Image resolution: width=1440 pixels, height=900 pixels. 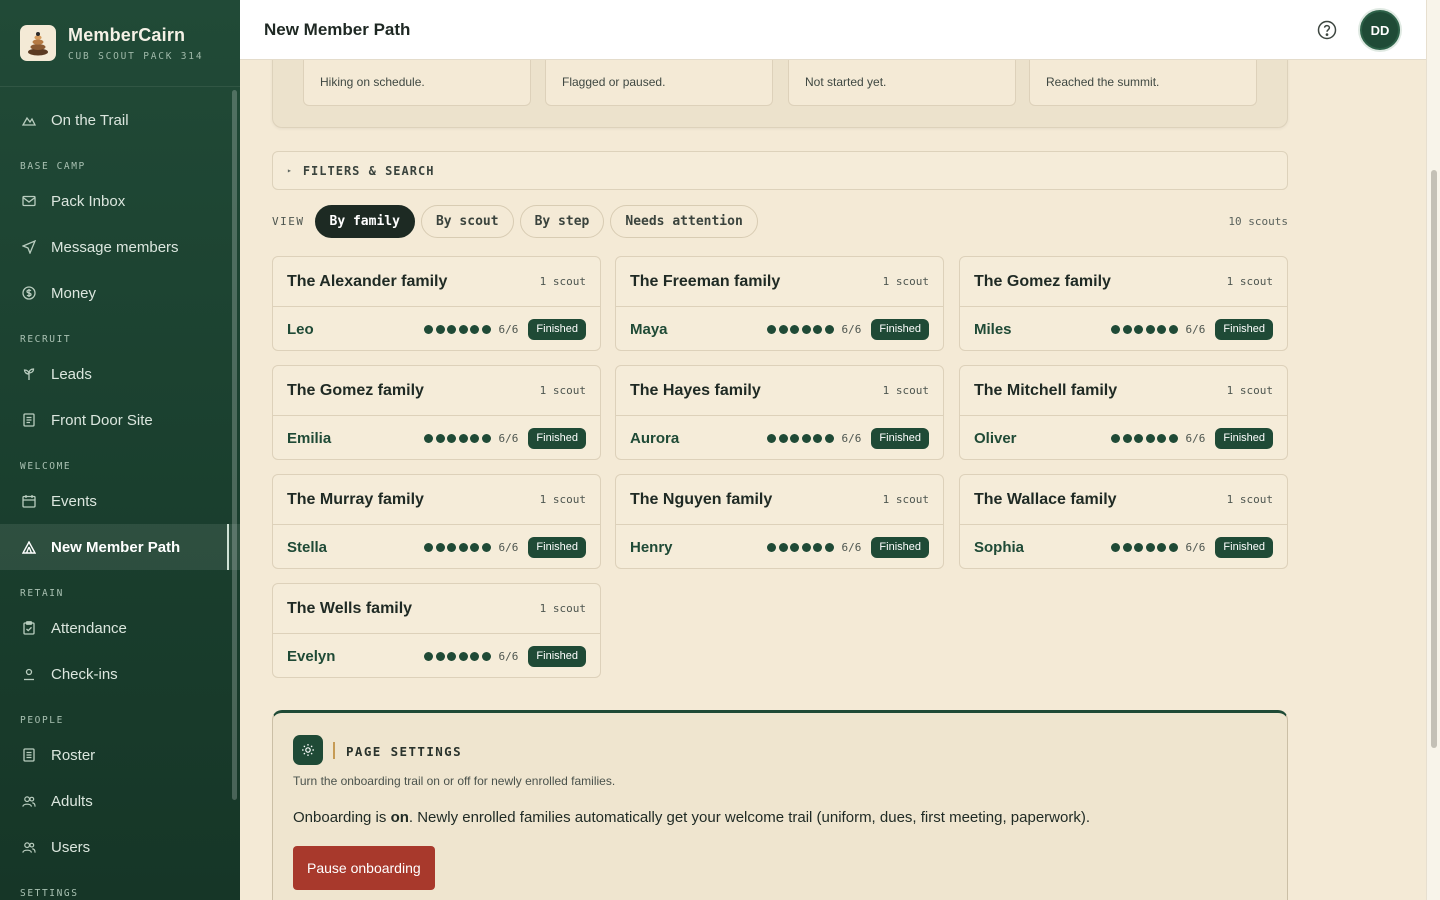 I want to click on pause-onboarding-button: Pause onboarding, so click(x=364, y=868).